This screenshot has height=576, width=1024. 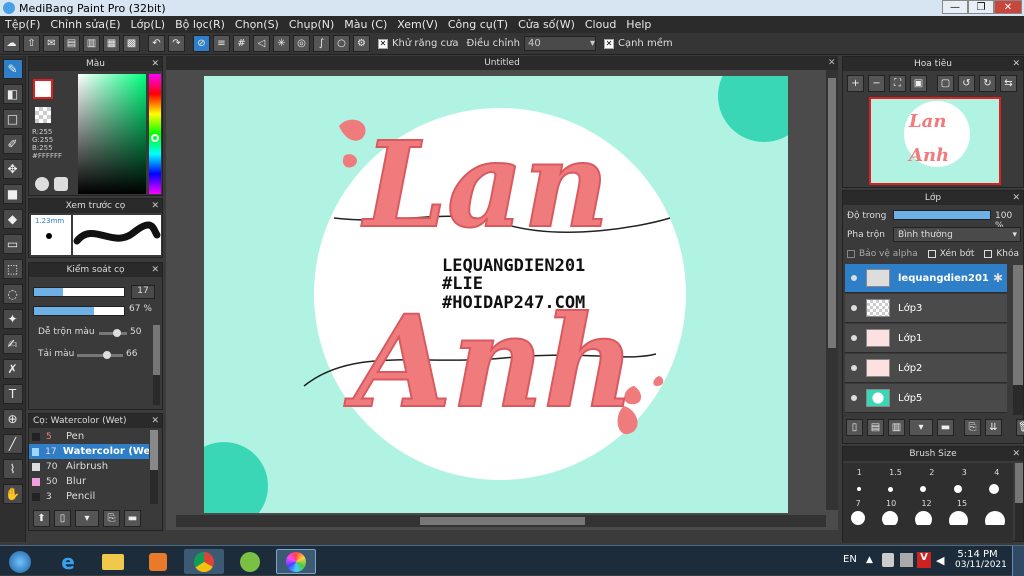 What do you see at coordinates (896, 427) in the screenshot?
I see `new-8bit-layer-icon: ▥` at bounding box center [896, 427].